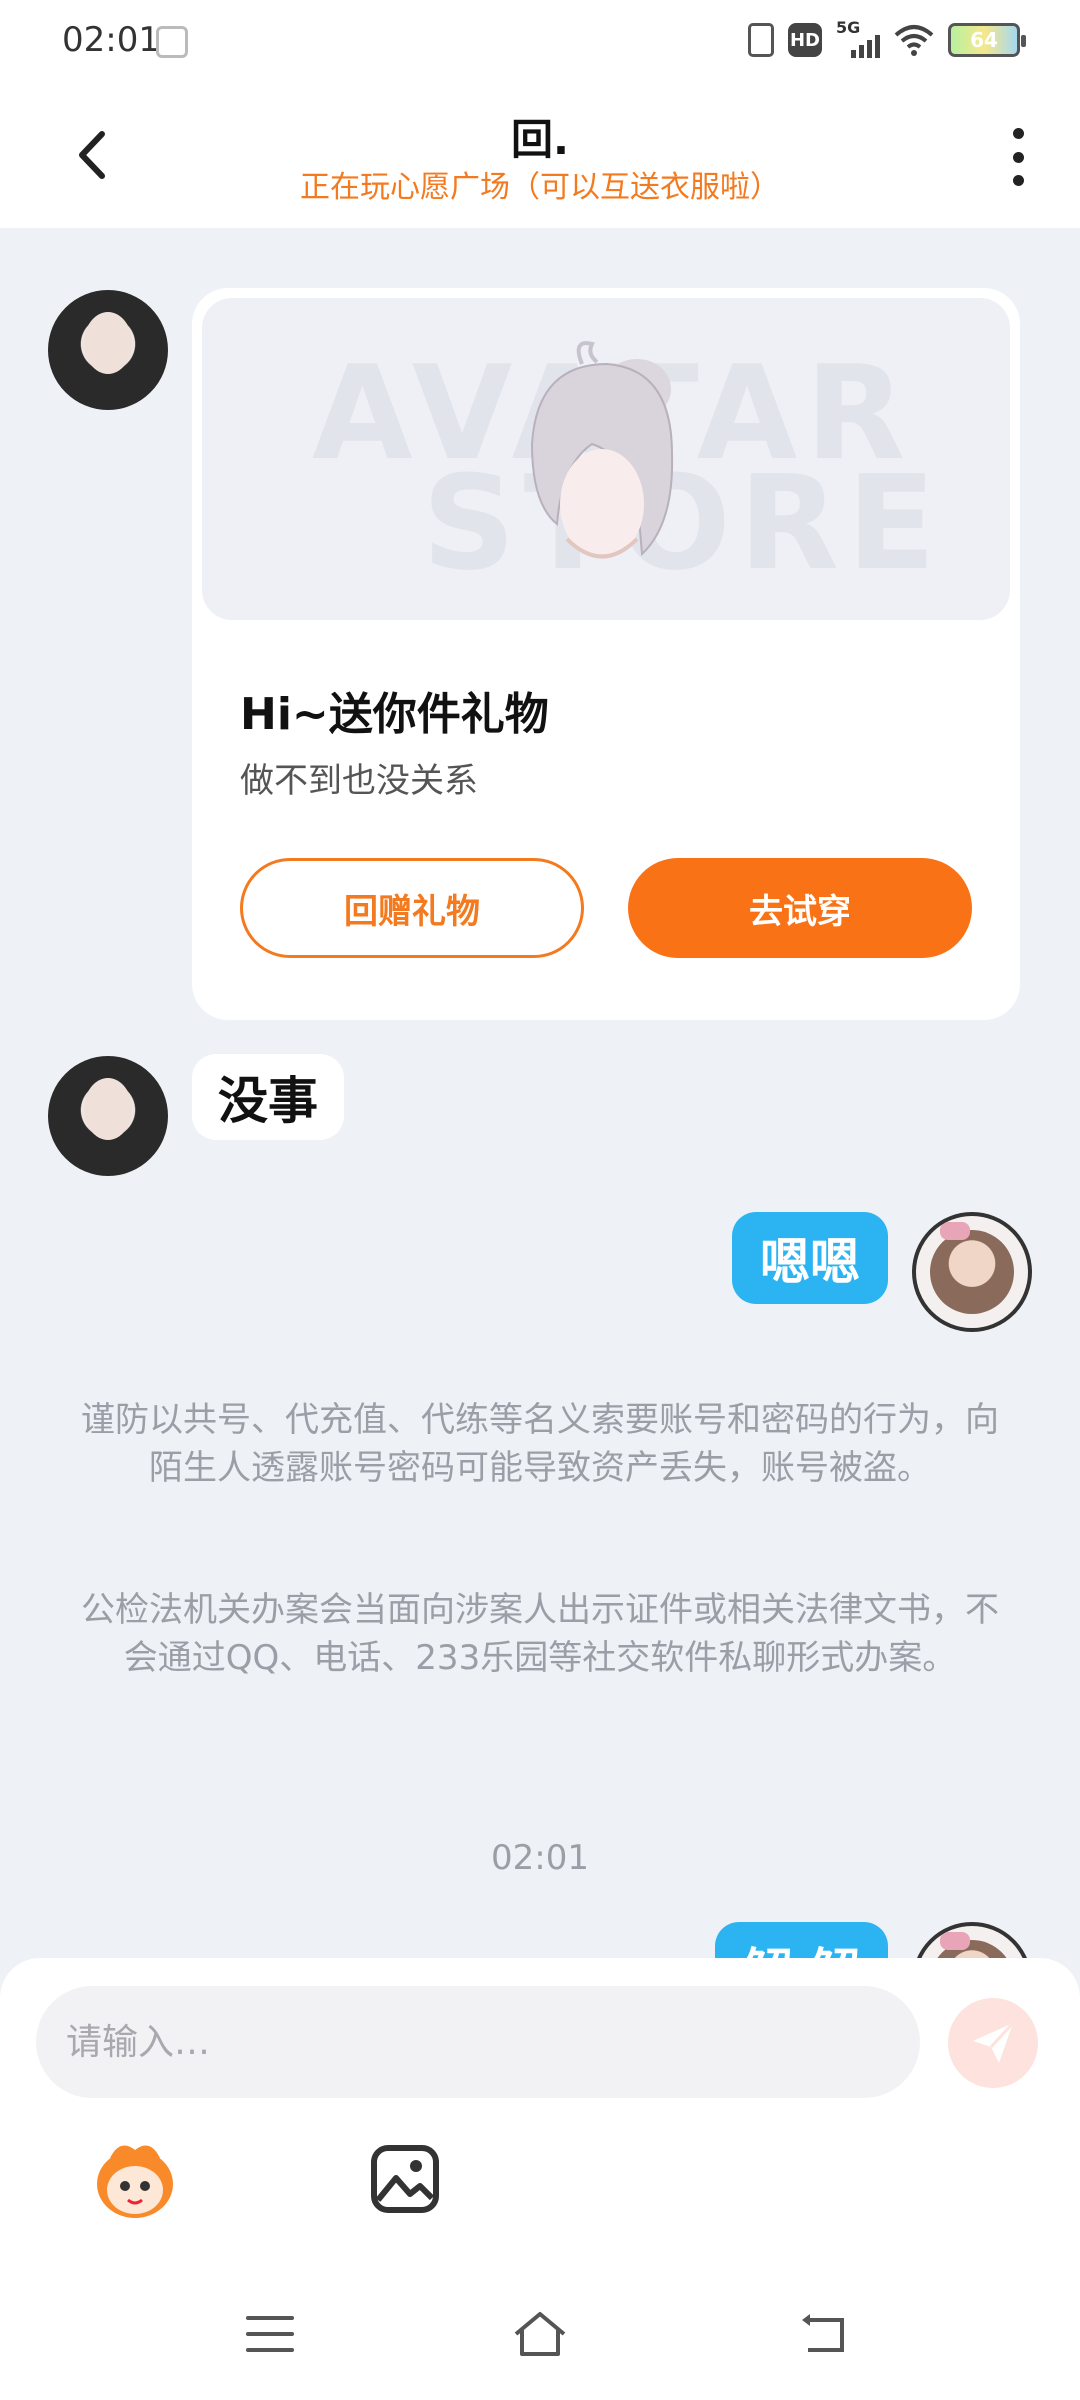 The image size is (1080, 2400). Describe the element at coordinates (405, 2179) in the screenshot. I see `image-picker-icon` at that location.